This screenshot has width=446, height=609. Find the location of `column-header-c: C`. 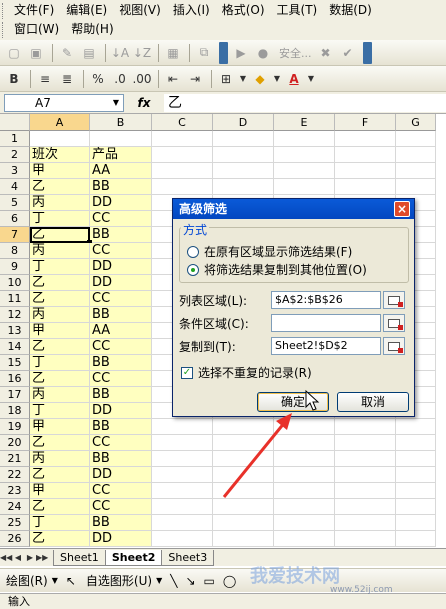

column-header-c: C is located at coordinates (182, 122).